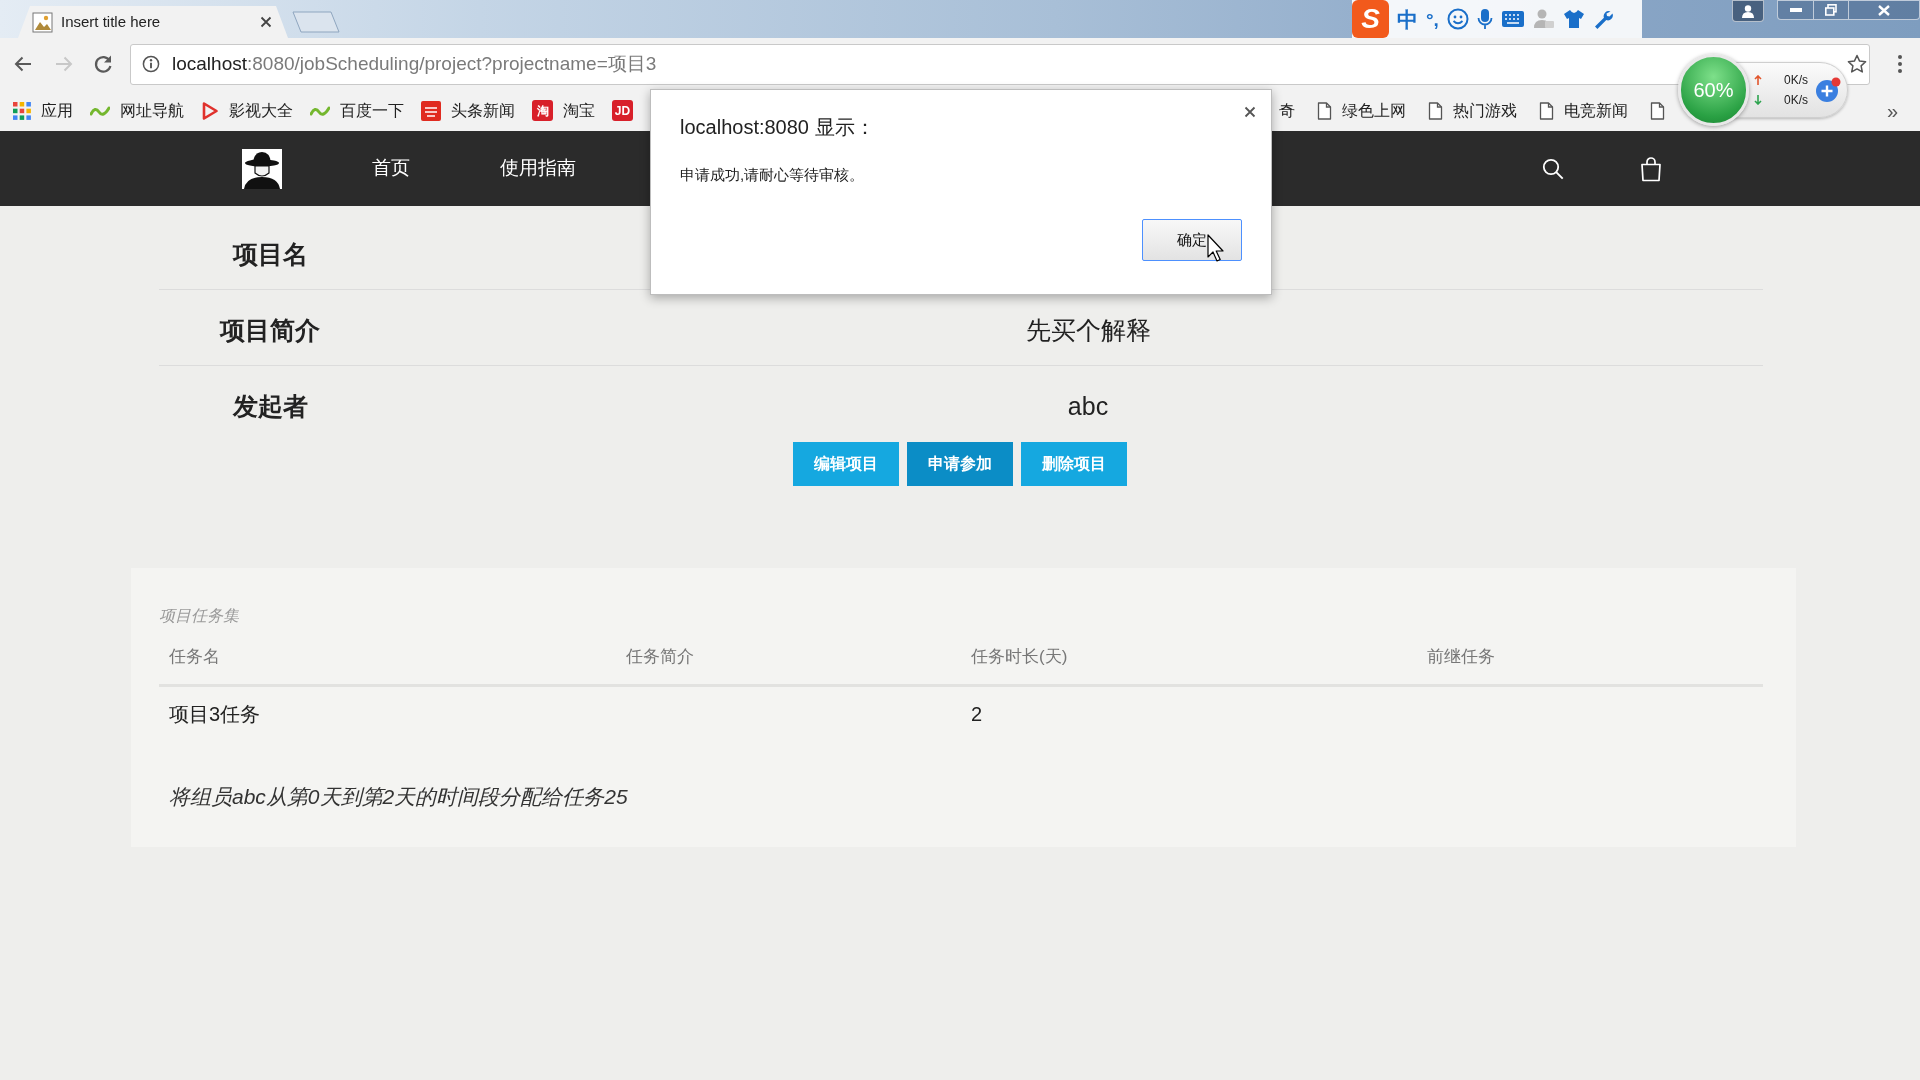 The image size is (1920, 1080). I want to click on image-icon, so click(42, 22).